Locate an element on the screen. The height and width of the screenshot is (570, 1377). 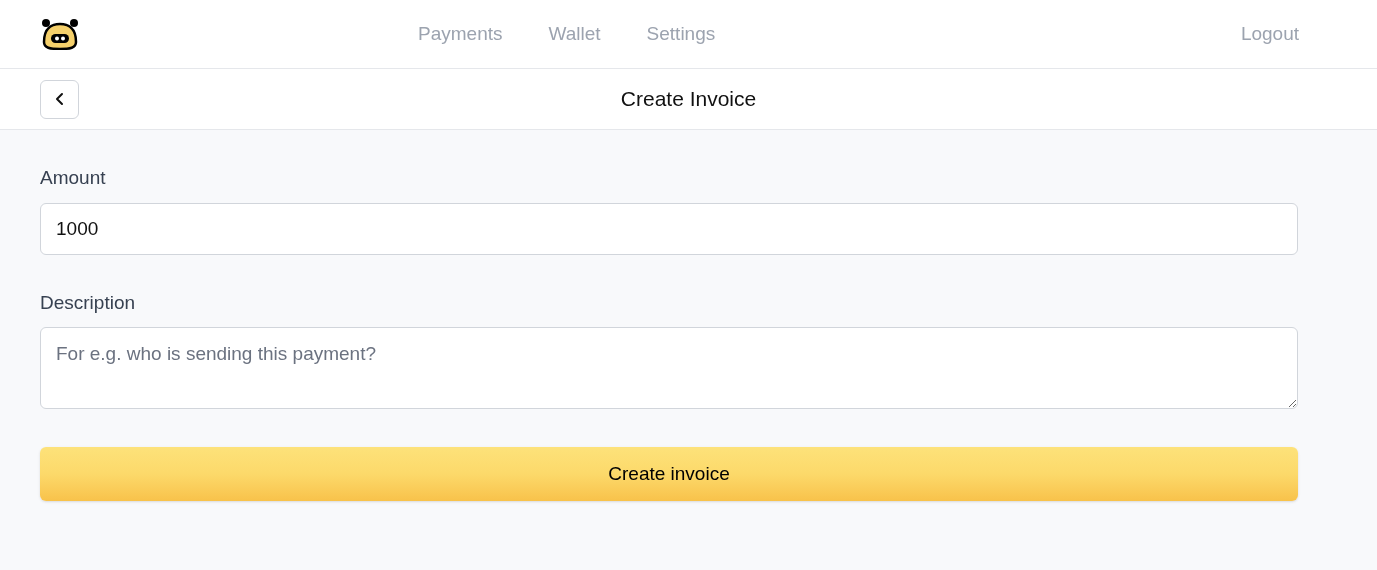
nav-link: Wallet is located at coordinates (574, 34).